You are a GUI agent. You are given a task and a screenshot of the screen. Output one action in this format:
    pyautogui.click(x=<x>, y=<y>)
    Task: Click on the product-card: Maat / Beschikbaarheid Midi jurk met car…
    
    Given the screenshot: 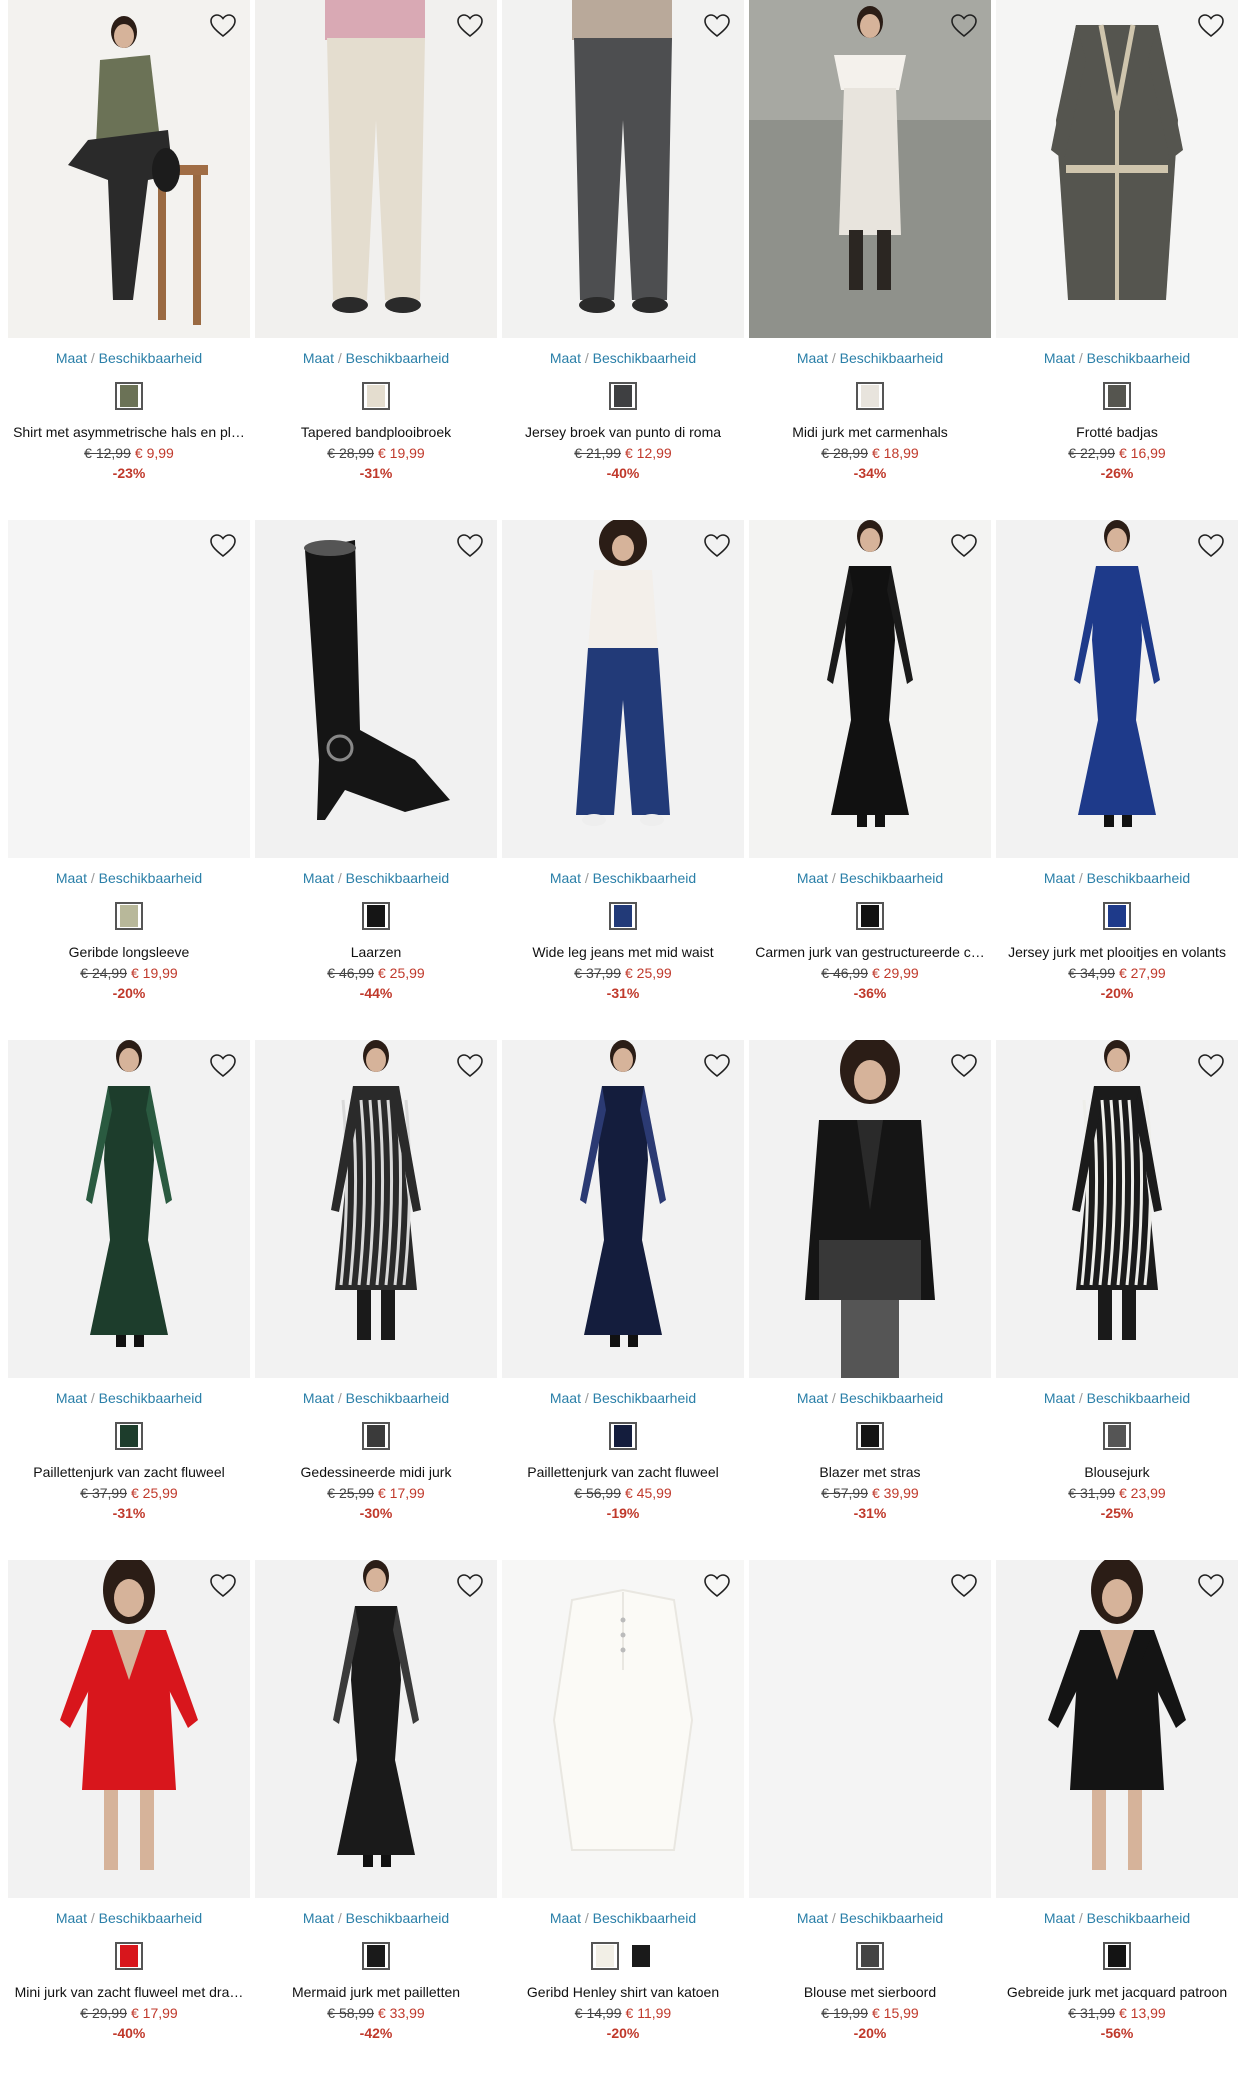 What is the action you would take?
    pyautogui.click(x=870, y=260)
    